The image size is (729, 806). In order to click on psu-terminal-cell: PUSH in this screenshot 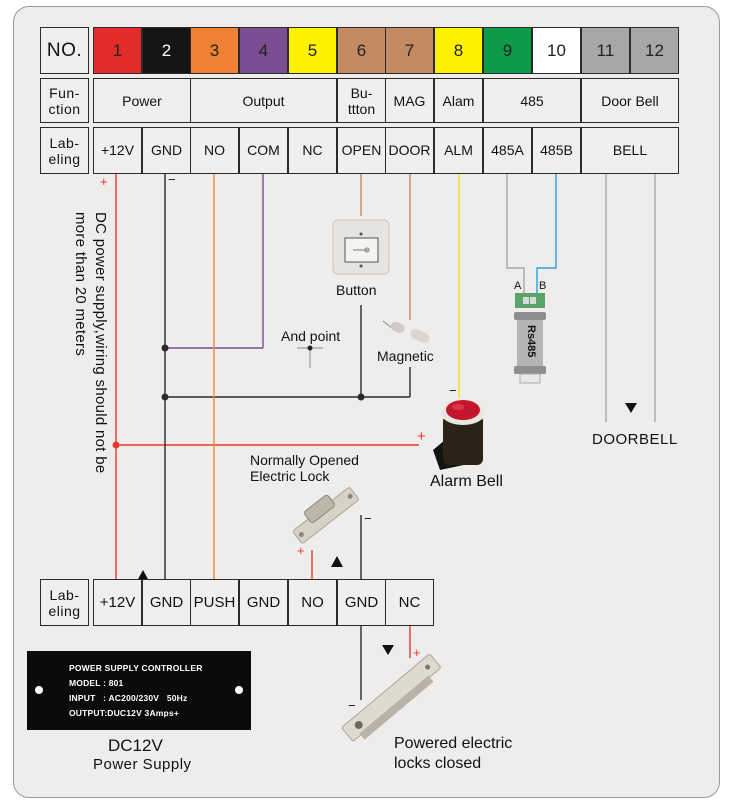, I will do `click(214, 602)`.